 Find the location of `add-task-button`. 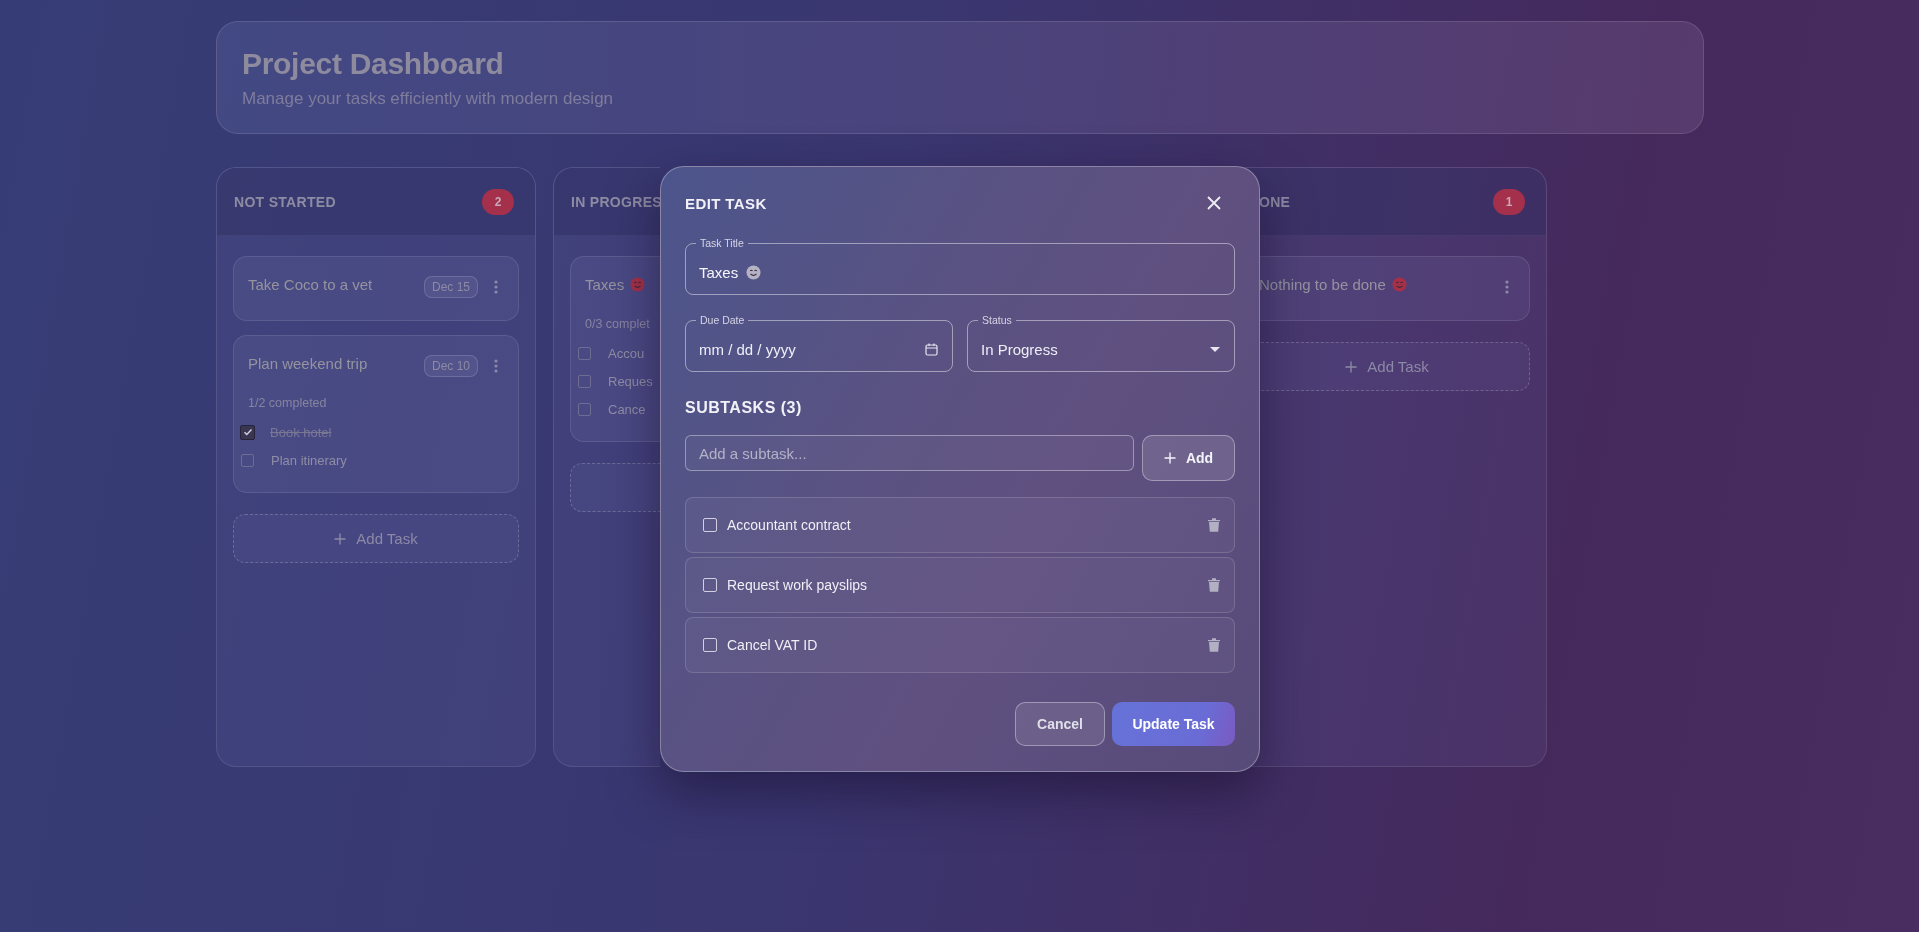

add-task-button is located at coordinates (615, 487).